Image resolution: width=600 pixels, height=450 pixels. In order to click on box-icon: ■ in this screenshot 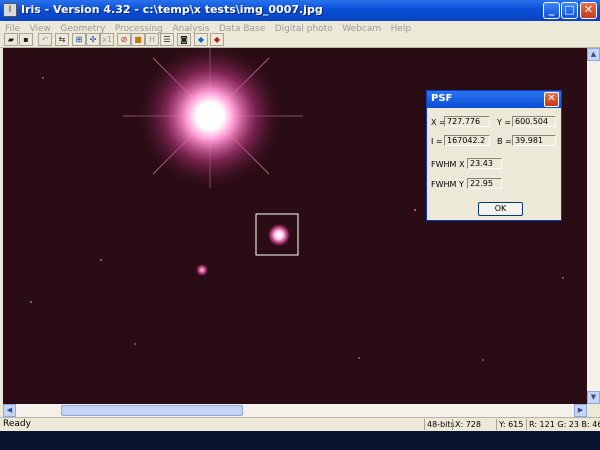, I will do `click(138, 39)`.